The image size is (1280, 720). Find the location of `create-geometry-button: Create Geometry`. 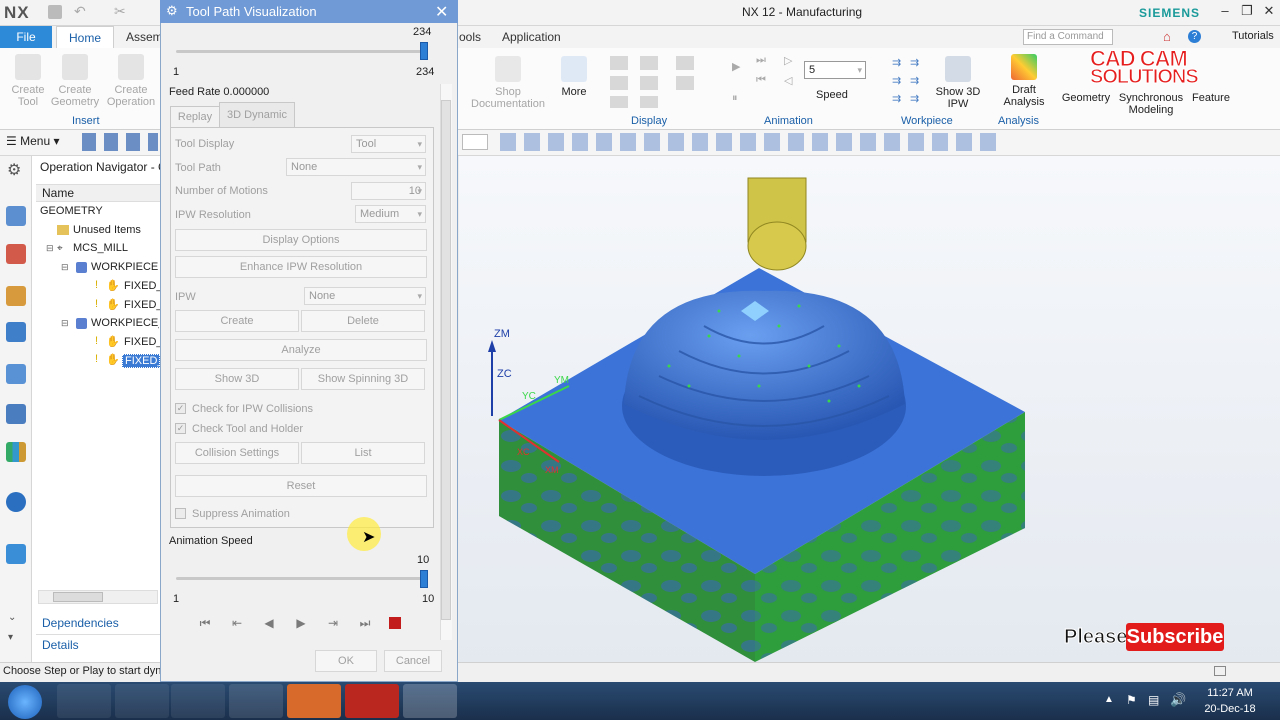

create-geometry-button: Create Geometry is located at coordinates (75, 81).